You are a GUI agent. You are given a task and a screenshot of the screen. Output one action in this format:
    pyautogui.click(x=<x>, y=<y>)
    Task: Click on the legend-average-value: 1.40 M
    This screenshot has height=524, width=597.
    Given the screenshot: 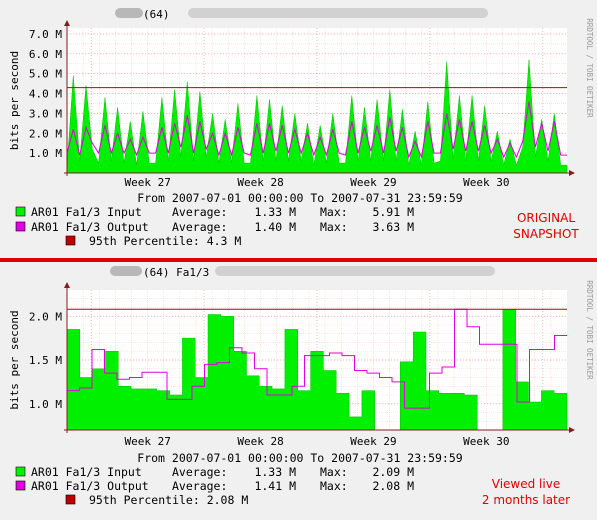 What is the action you would take?
    pyautogui.click(x=275, y=227)
    